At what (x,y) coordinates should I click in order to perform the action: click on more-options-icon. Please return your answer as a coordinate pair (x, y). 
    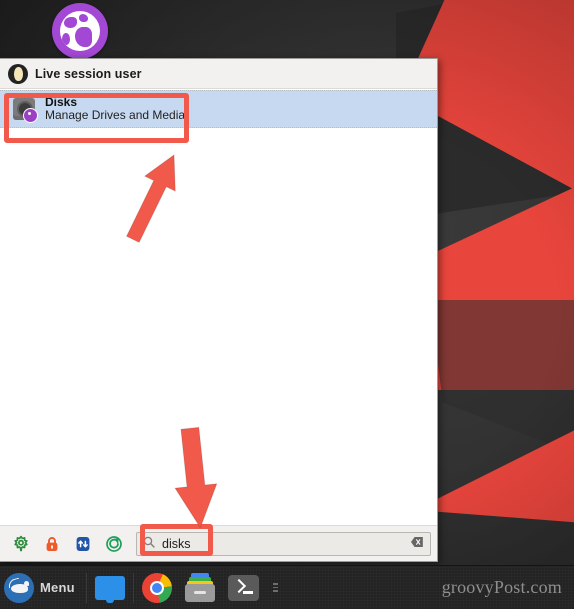
    Looking at the image, I should click on (275, 587).